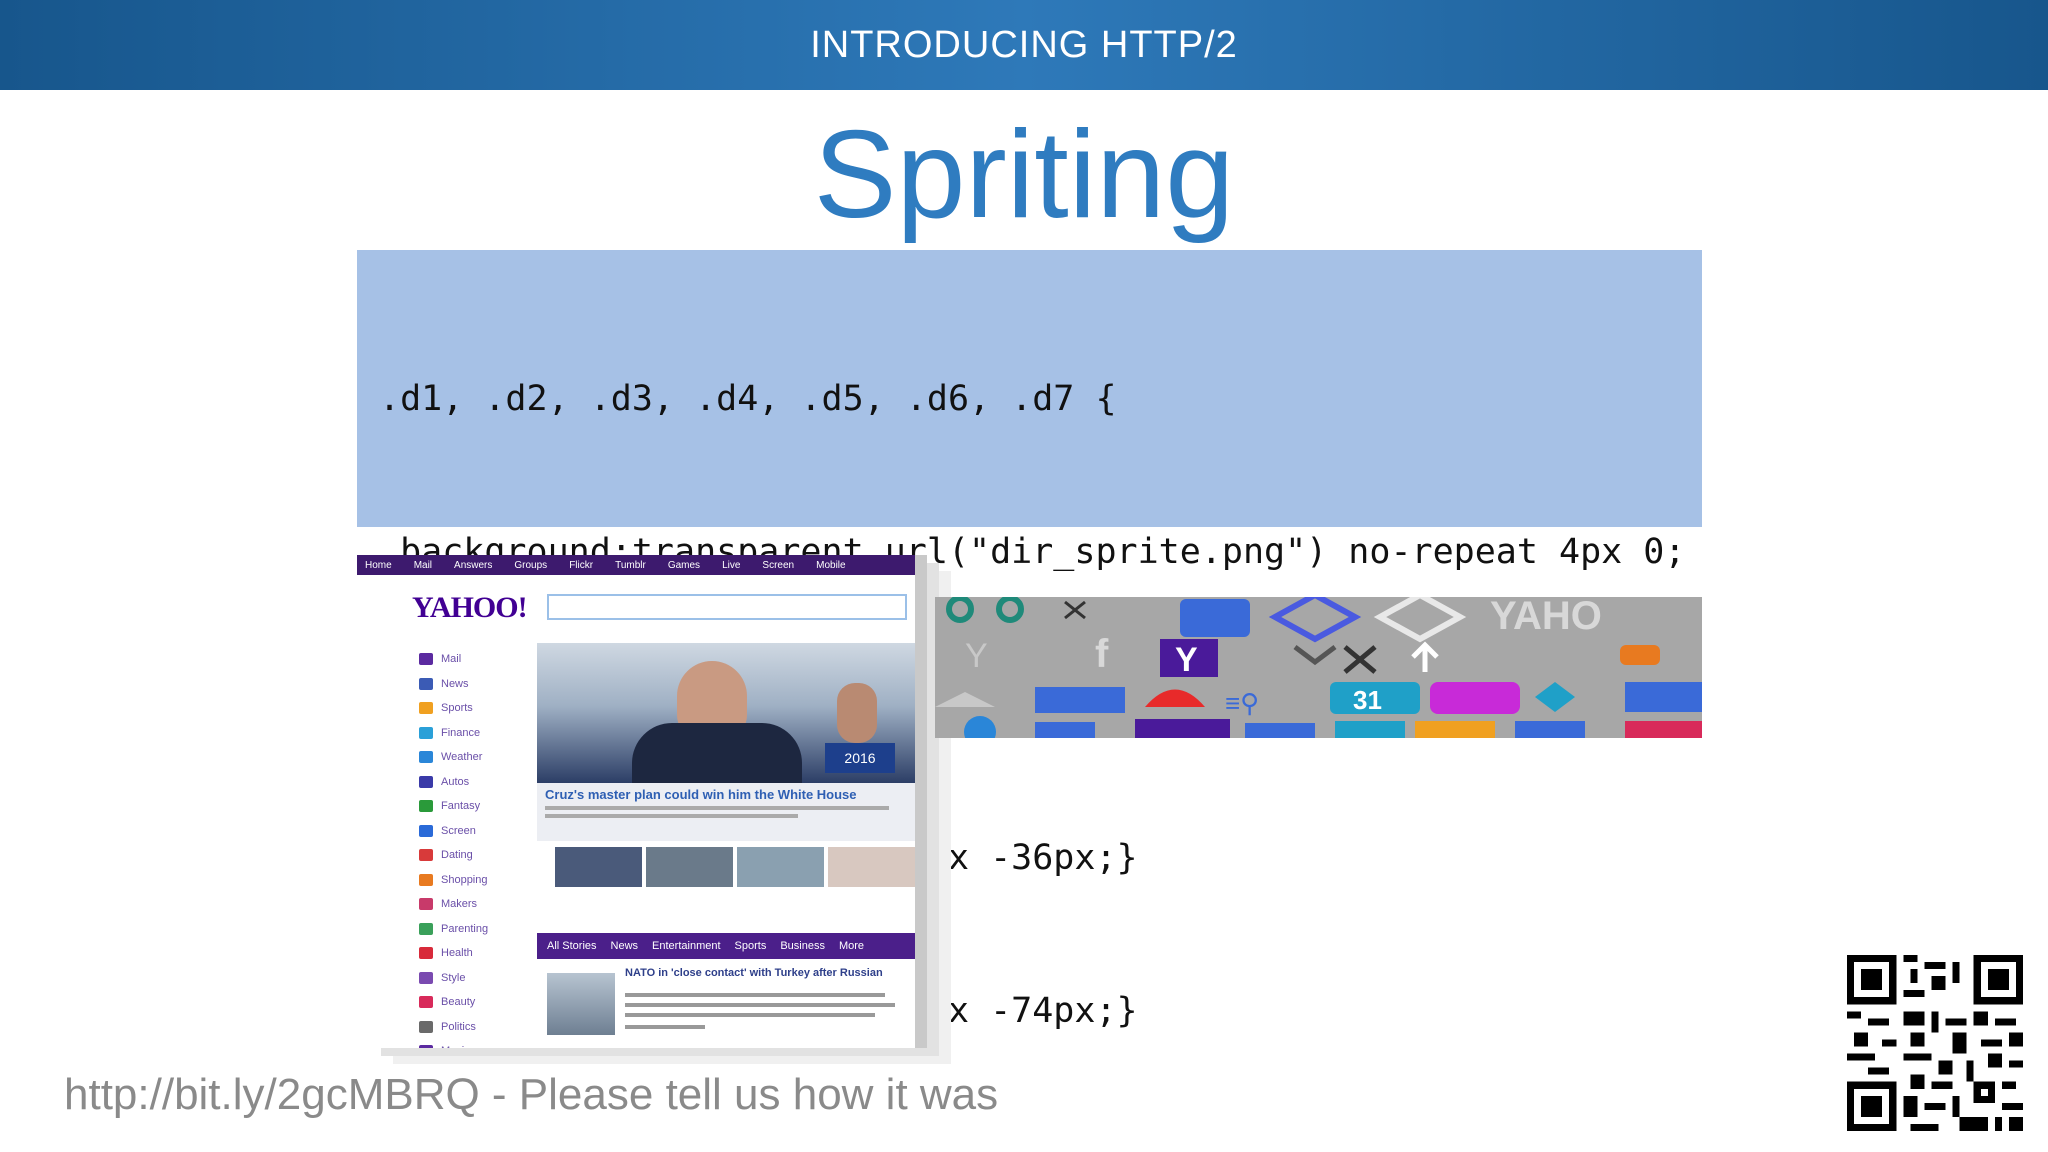 This screenshot has width=2048, height=1152. I want to click on sidebar-item: Beauty, so click(459, 1002).